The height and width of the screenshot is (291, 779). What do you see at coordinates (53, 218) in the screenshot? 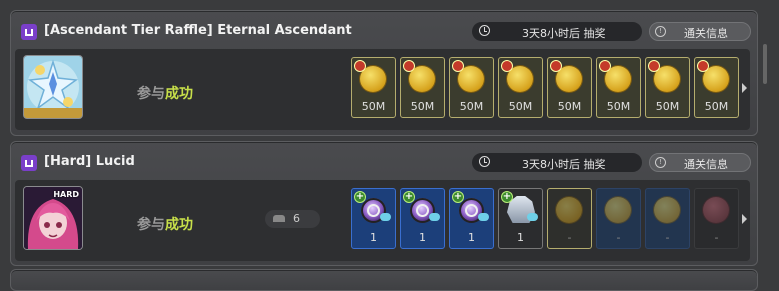
I see `boss-portrait: HARD` at bounding box center [53, 218].